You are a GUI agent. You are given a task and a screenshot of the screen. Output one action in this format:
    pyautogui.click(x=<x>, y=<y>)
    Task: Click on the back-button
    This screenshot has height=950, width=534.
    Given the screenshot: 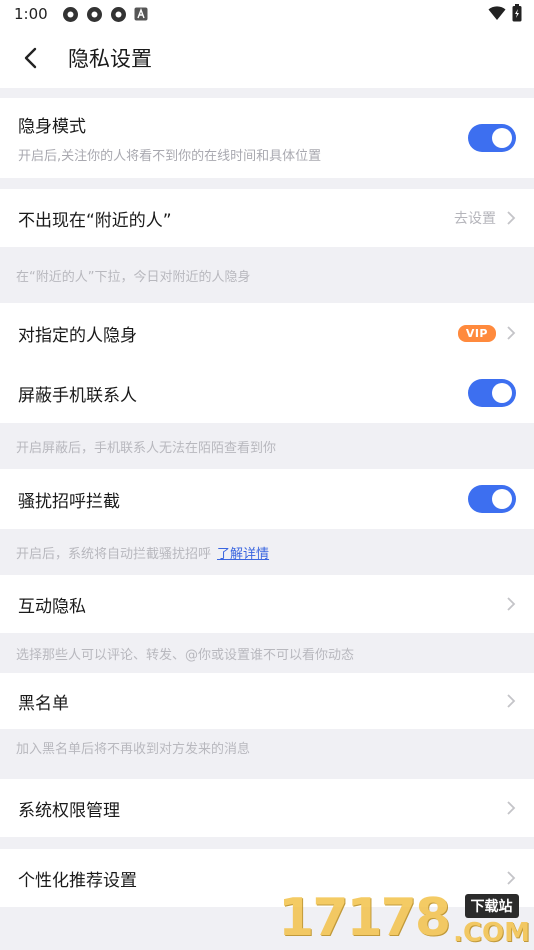 What is the action you would take?
    pyautogui.click(x=30, y=58)
    